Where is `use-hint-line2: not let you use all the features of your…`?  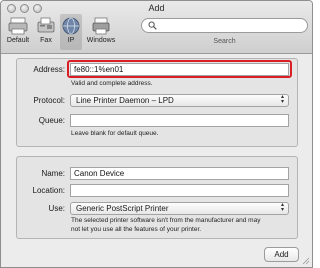
use-hint-line2: not let you use all the features of your… is located at coordinates (136, 229).